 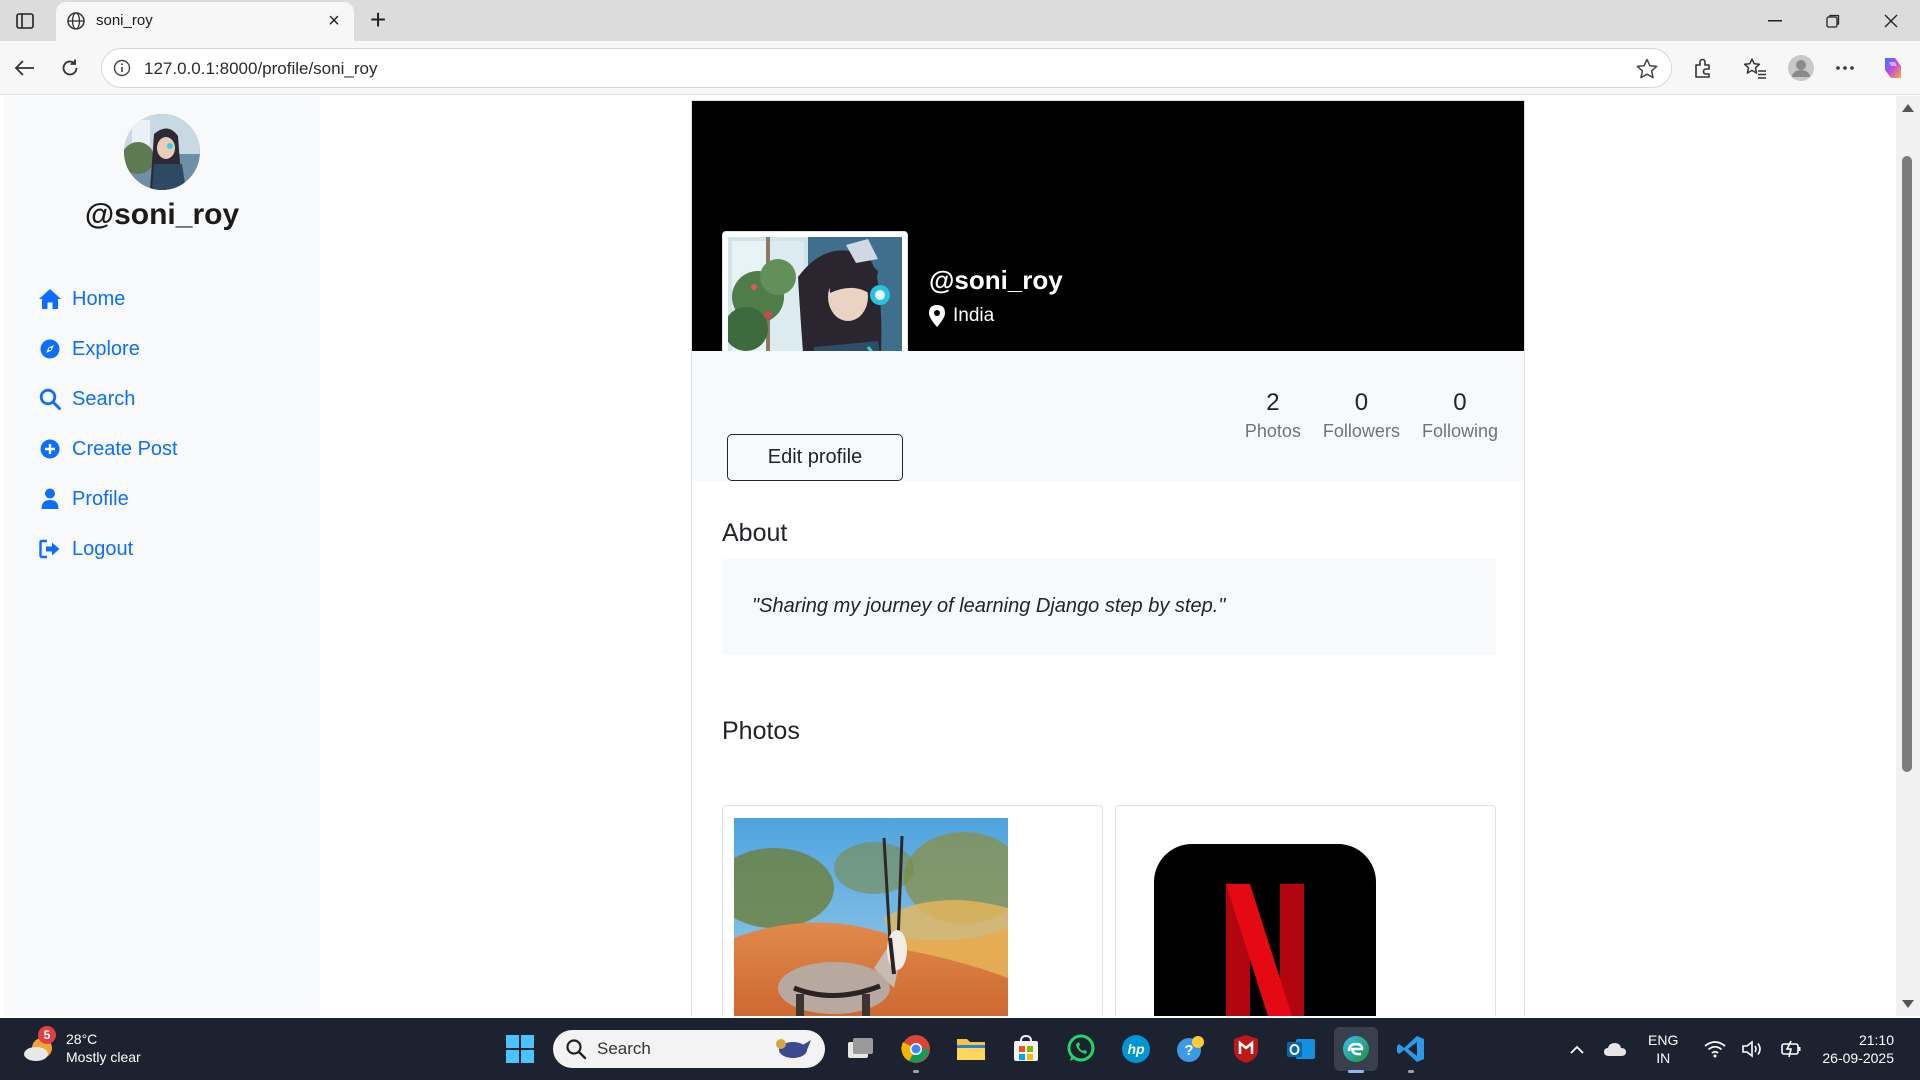 I want to click on taskbar-search-box: Search, so click(x=689, y=1049).